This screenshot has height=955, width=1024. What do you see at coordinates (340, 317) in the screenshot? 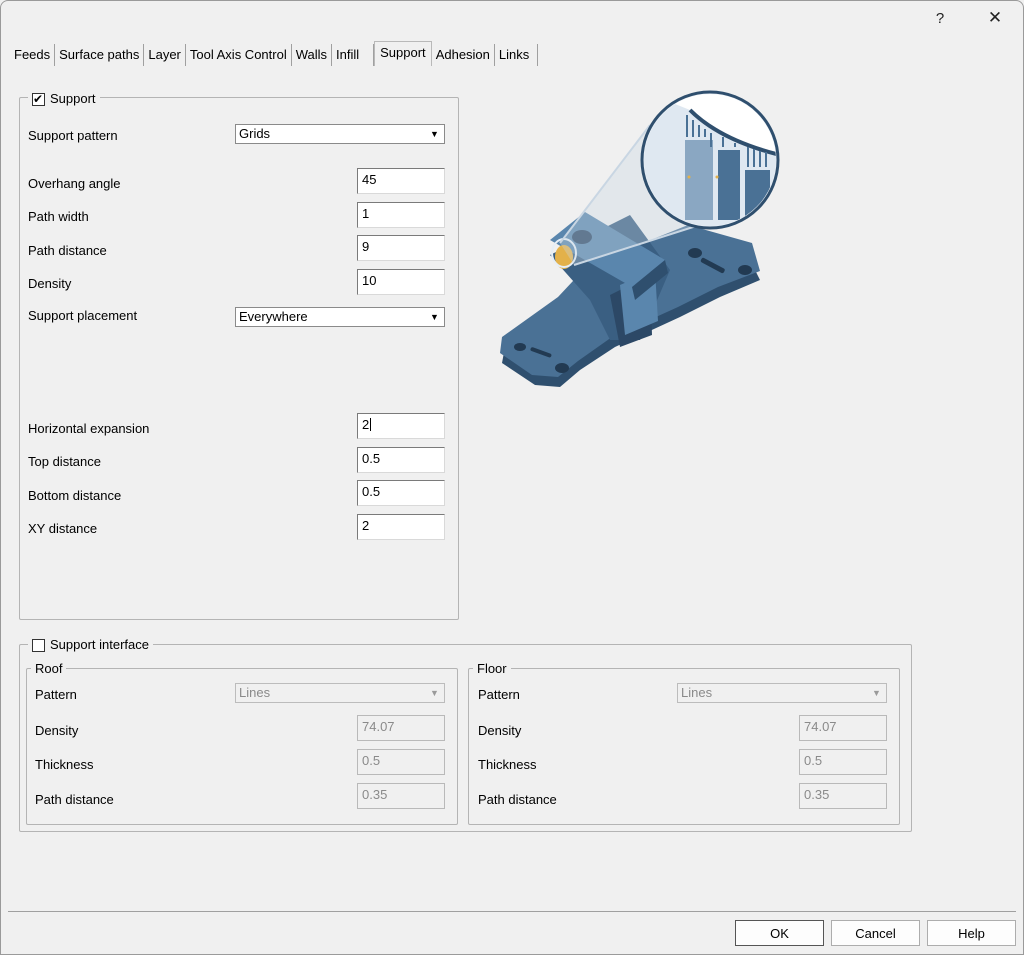
I see `support-placement-select: Everywhere ▼` at bounding box center [340, 317].